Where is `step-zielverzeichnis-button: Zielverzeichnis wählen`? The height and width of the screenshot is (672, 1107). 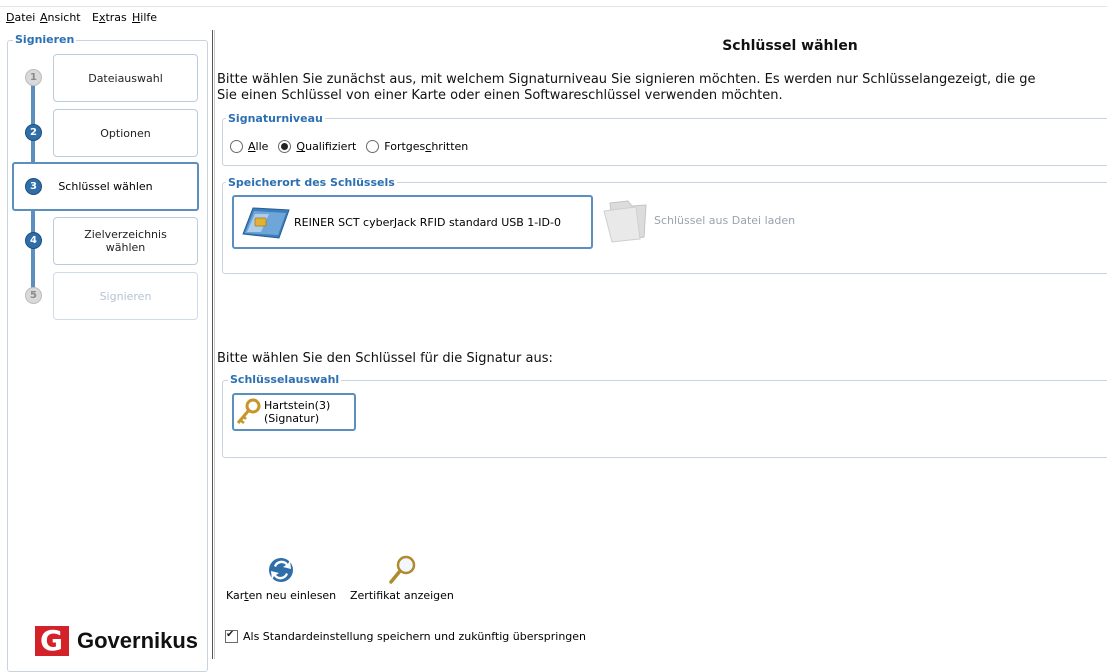
step-zielverzeichnis-button: Zielverzeichnis wählen is located at coordinates (125, 241).